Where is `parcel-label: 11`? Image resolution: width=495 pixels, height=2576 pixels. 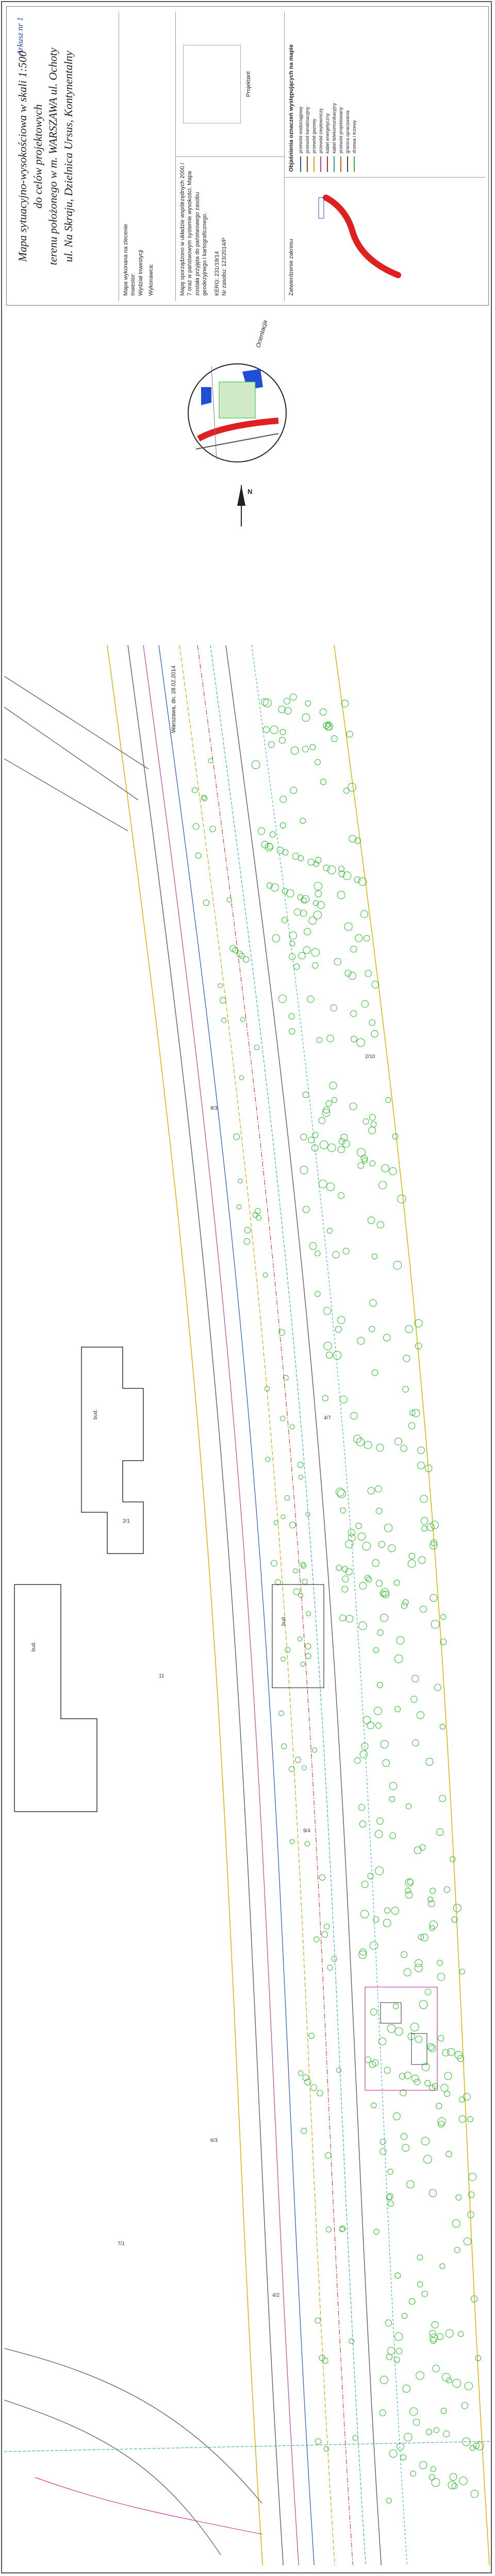
parcel-label: 11 is located at coordinates (162, 1676).